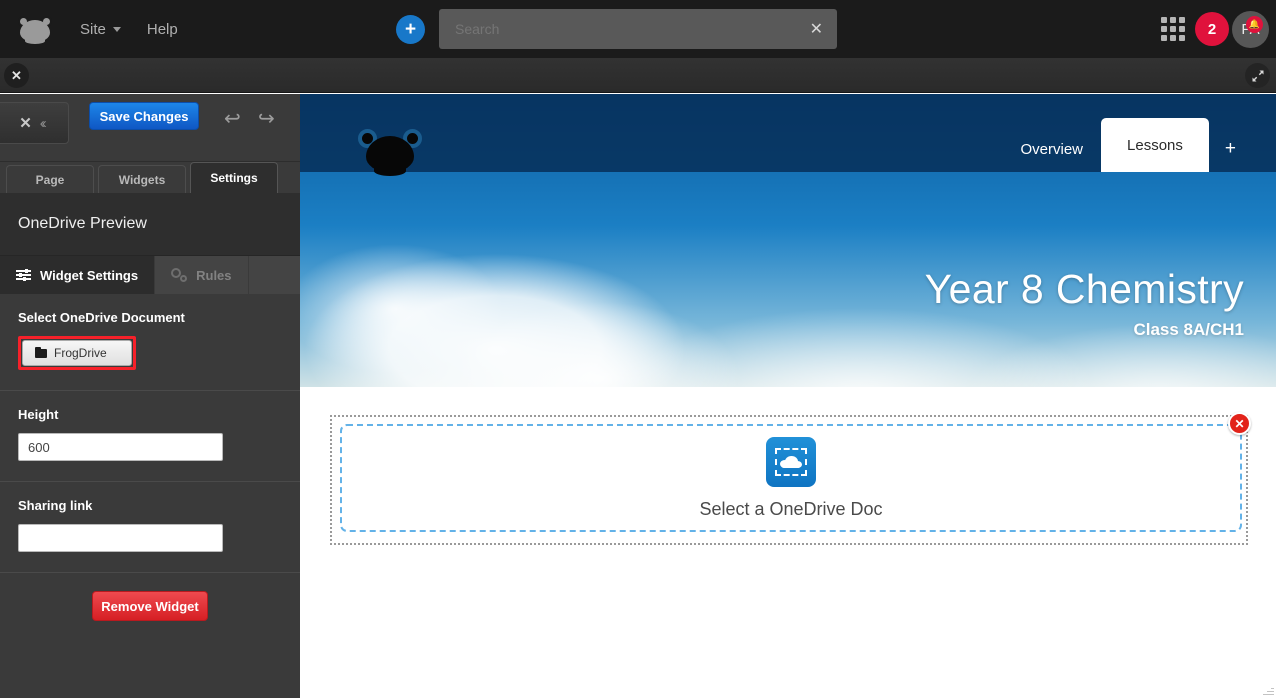 The image size is (1276, 698). I want to click on widget-panel-title: OneDrive Preview, so click(150, 224).